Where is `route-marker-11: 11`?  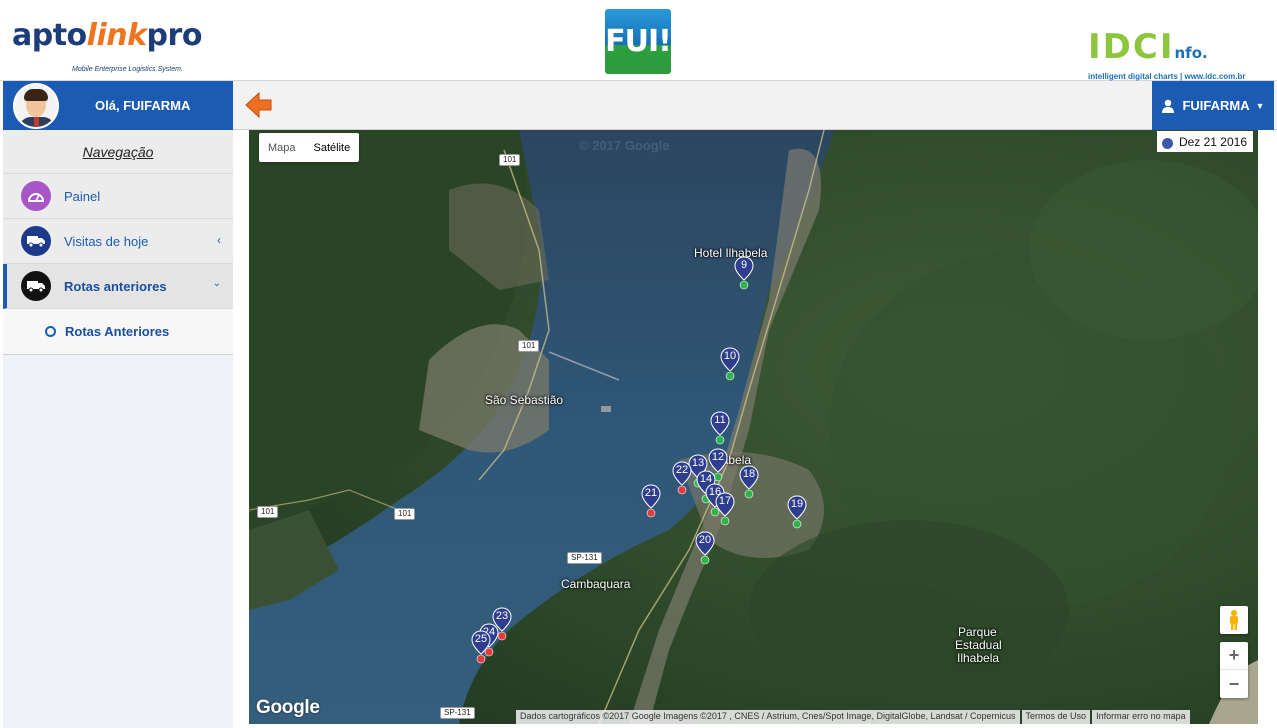
route-marker-11: 11 is located at coordinates (720, 428).